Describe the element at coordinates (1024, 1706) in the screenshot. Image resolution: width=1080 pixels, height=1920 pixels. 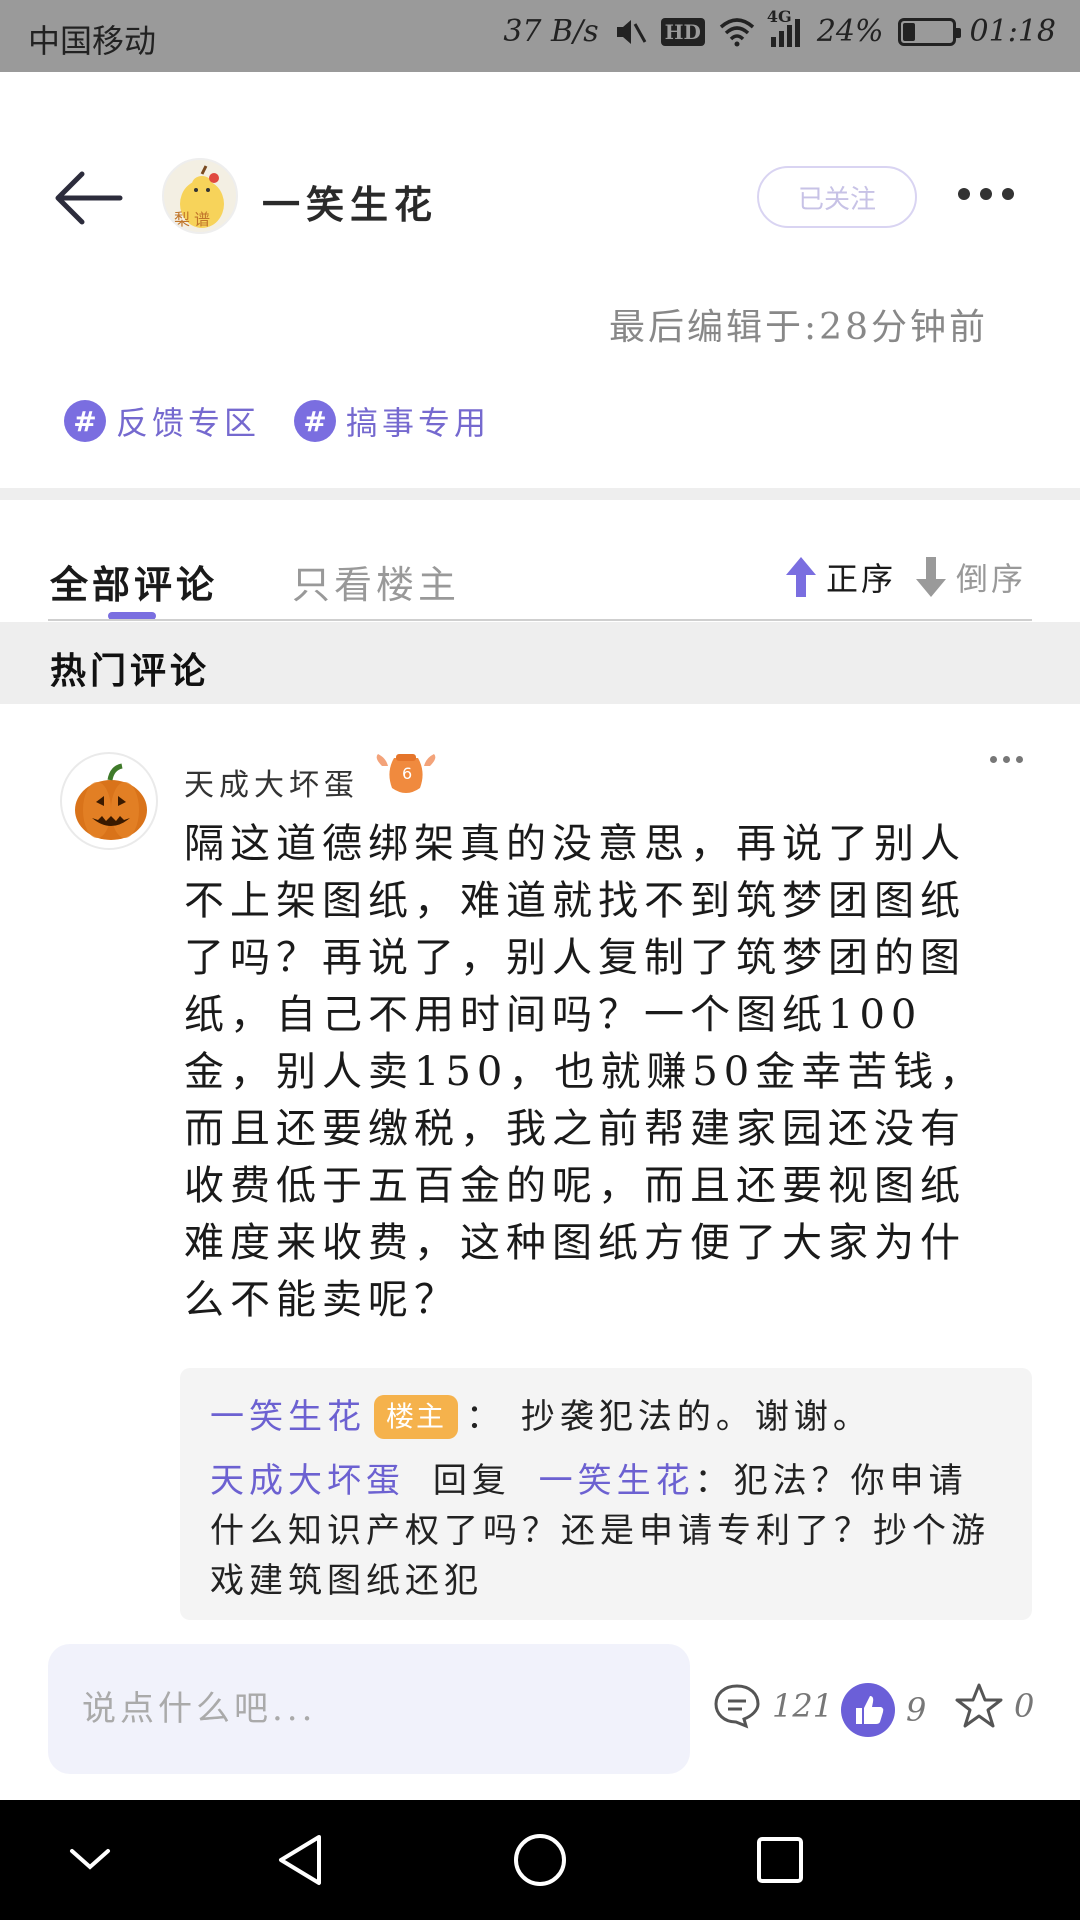
I see `star-count: 0` at that location.